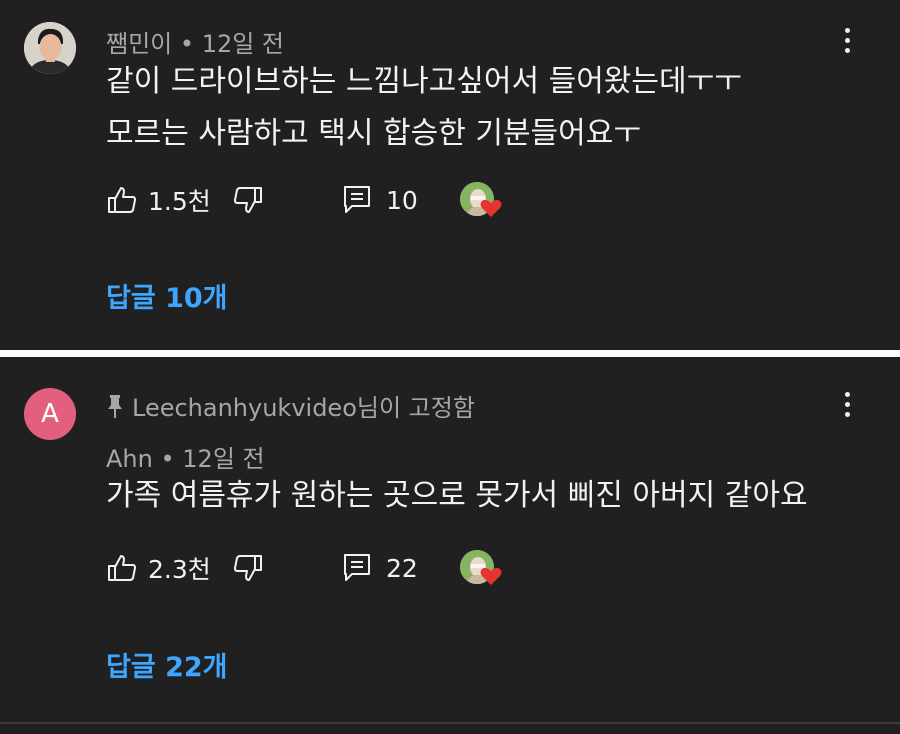  I want to click on comment-meta: 쨈민이 • 12일 전, so click(195, 41).